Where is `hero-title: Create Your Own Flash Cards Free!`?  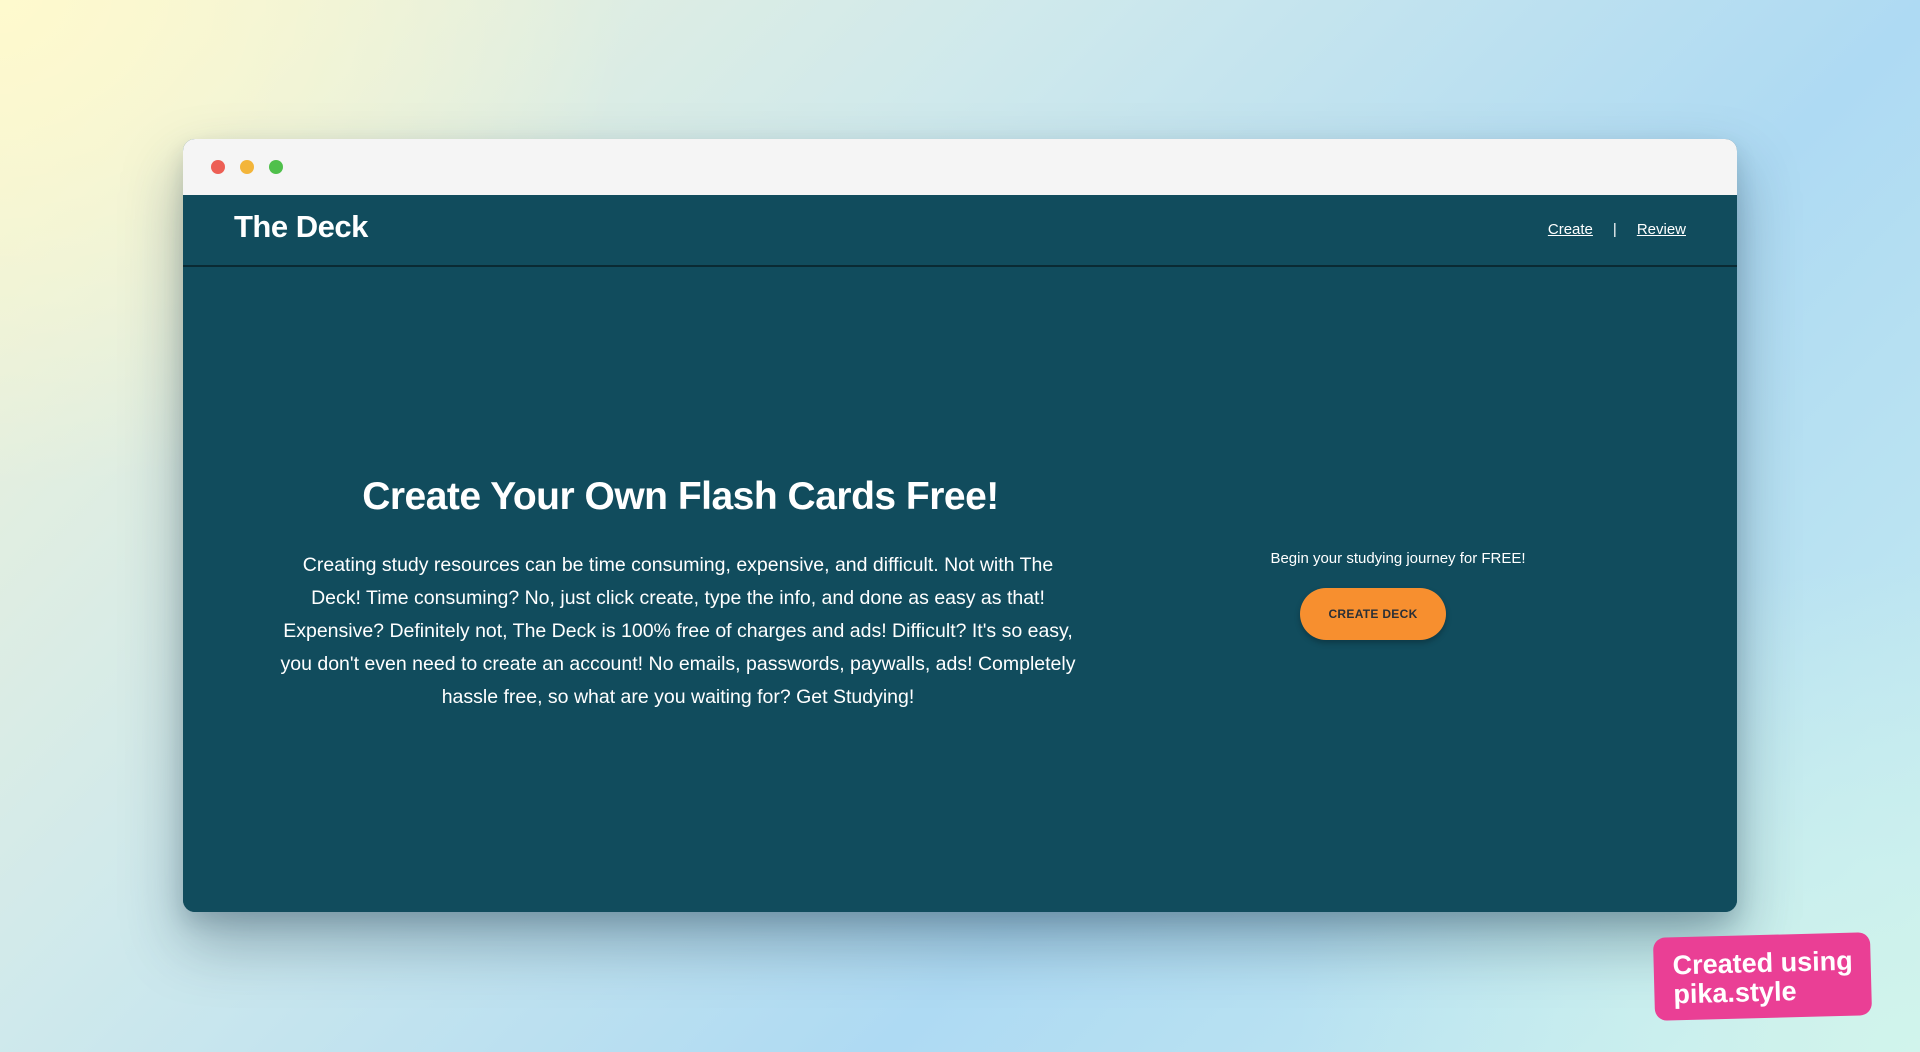 hero-title: Create Your Own Flash Cards Free! is located at coordinates (680, 496).